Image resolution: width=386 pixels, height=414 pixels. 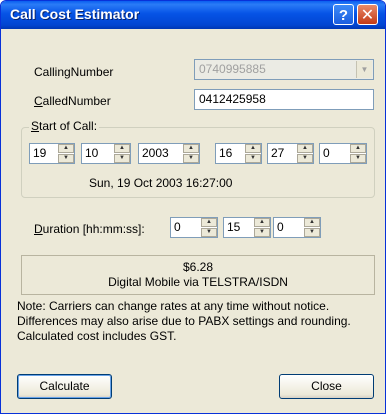 I want to click on help-button: ?, so click(x=343, y=14).